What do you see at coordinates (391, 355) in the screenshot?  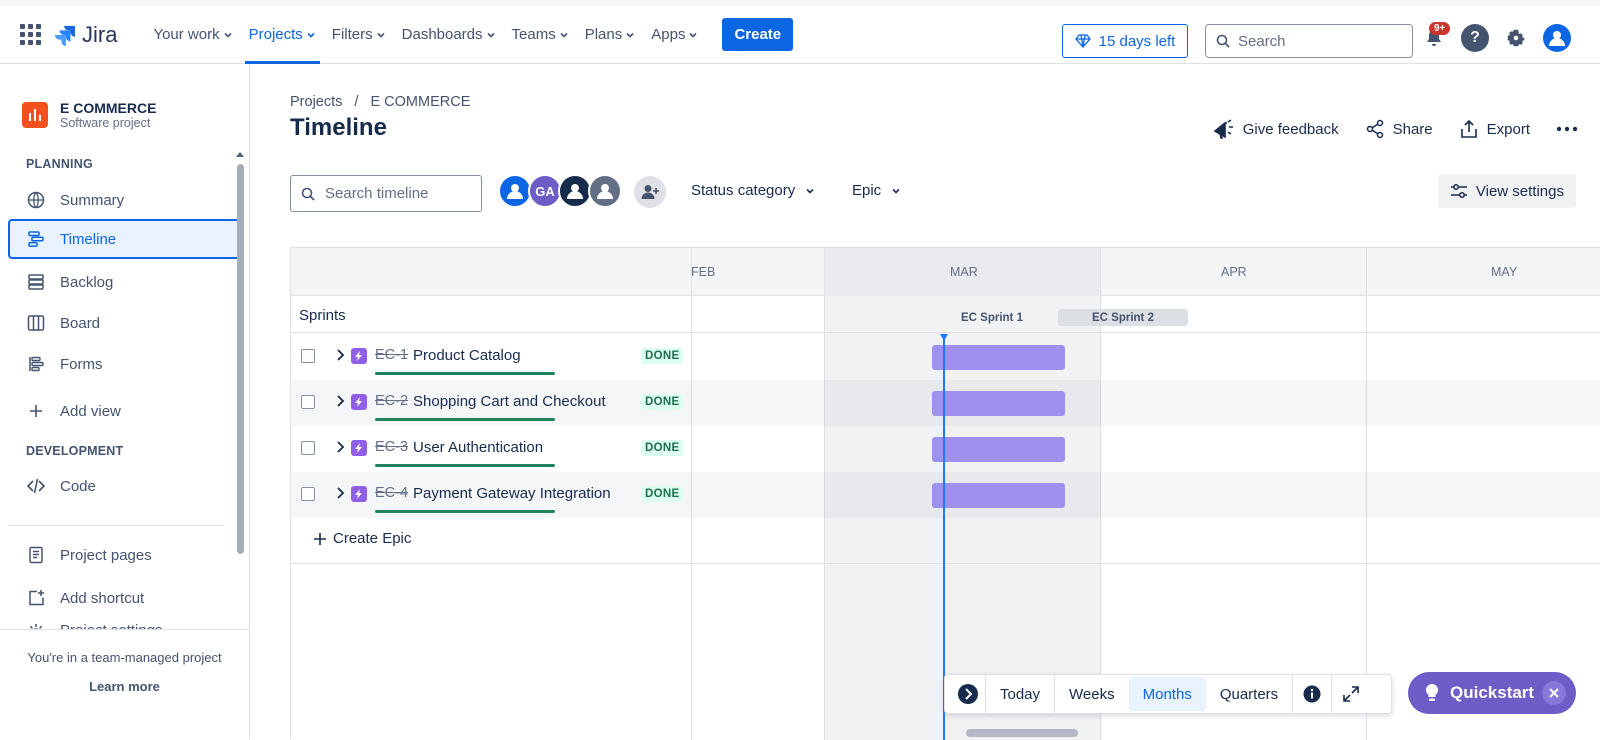 I see `epic-key: EC-1` at bounding box center [391, 355].